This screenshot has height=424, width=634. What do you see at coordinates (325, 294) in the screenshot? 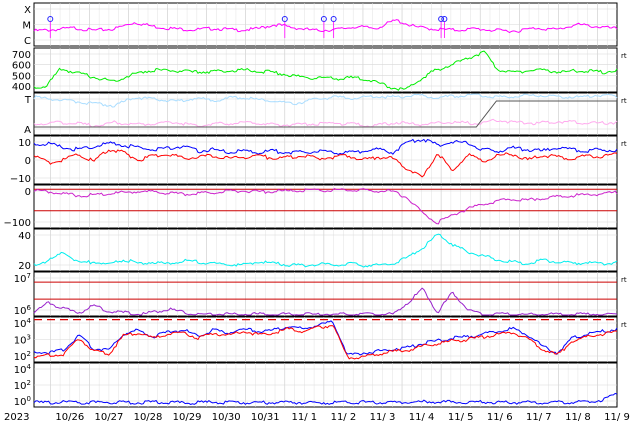
I see `panel-frame-electron-flux` at bounding box center [325, 294].